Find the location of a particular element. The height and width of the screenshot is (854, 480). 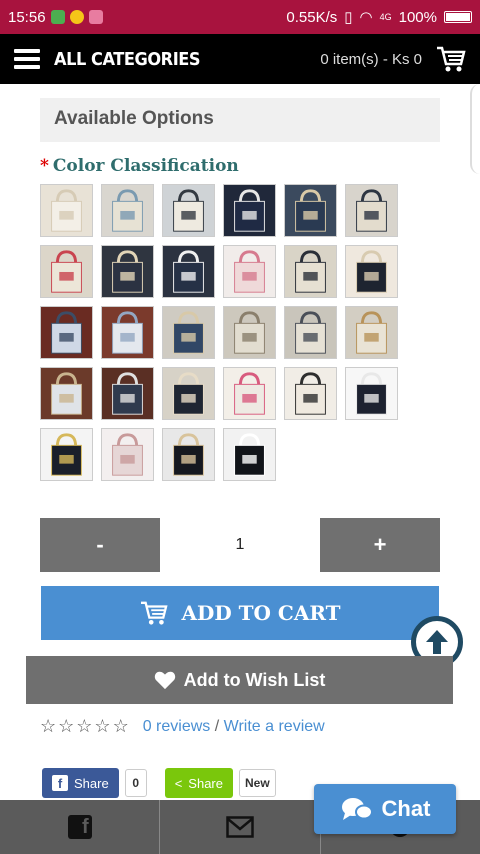

green-share-count: New is located at coordinates (257, 783).